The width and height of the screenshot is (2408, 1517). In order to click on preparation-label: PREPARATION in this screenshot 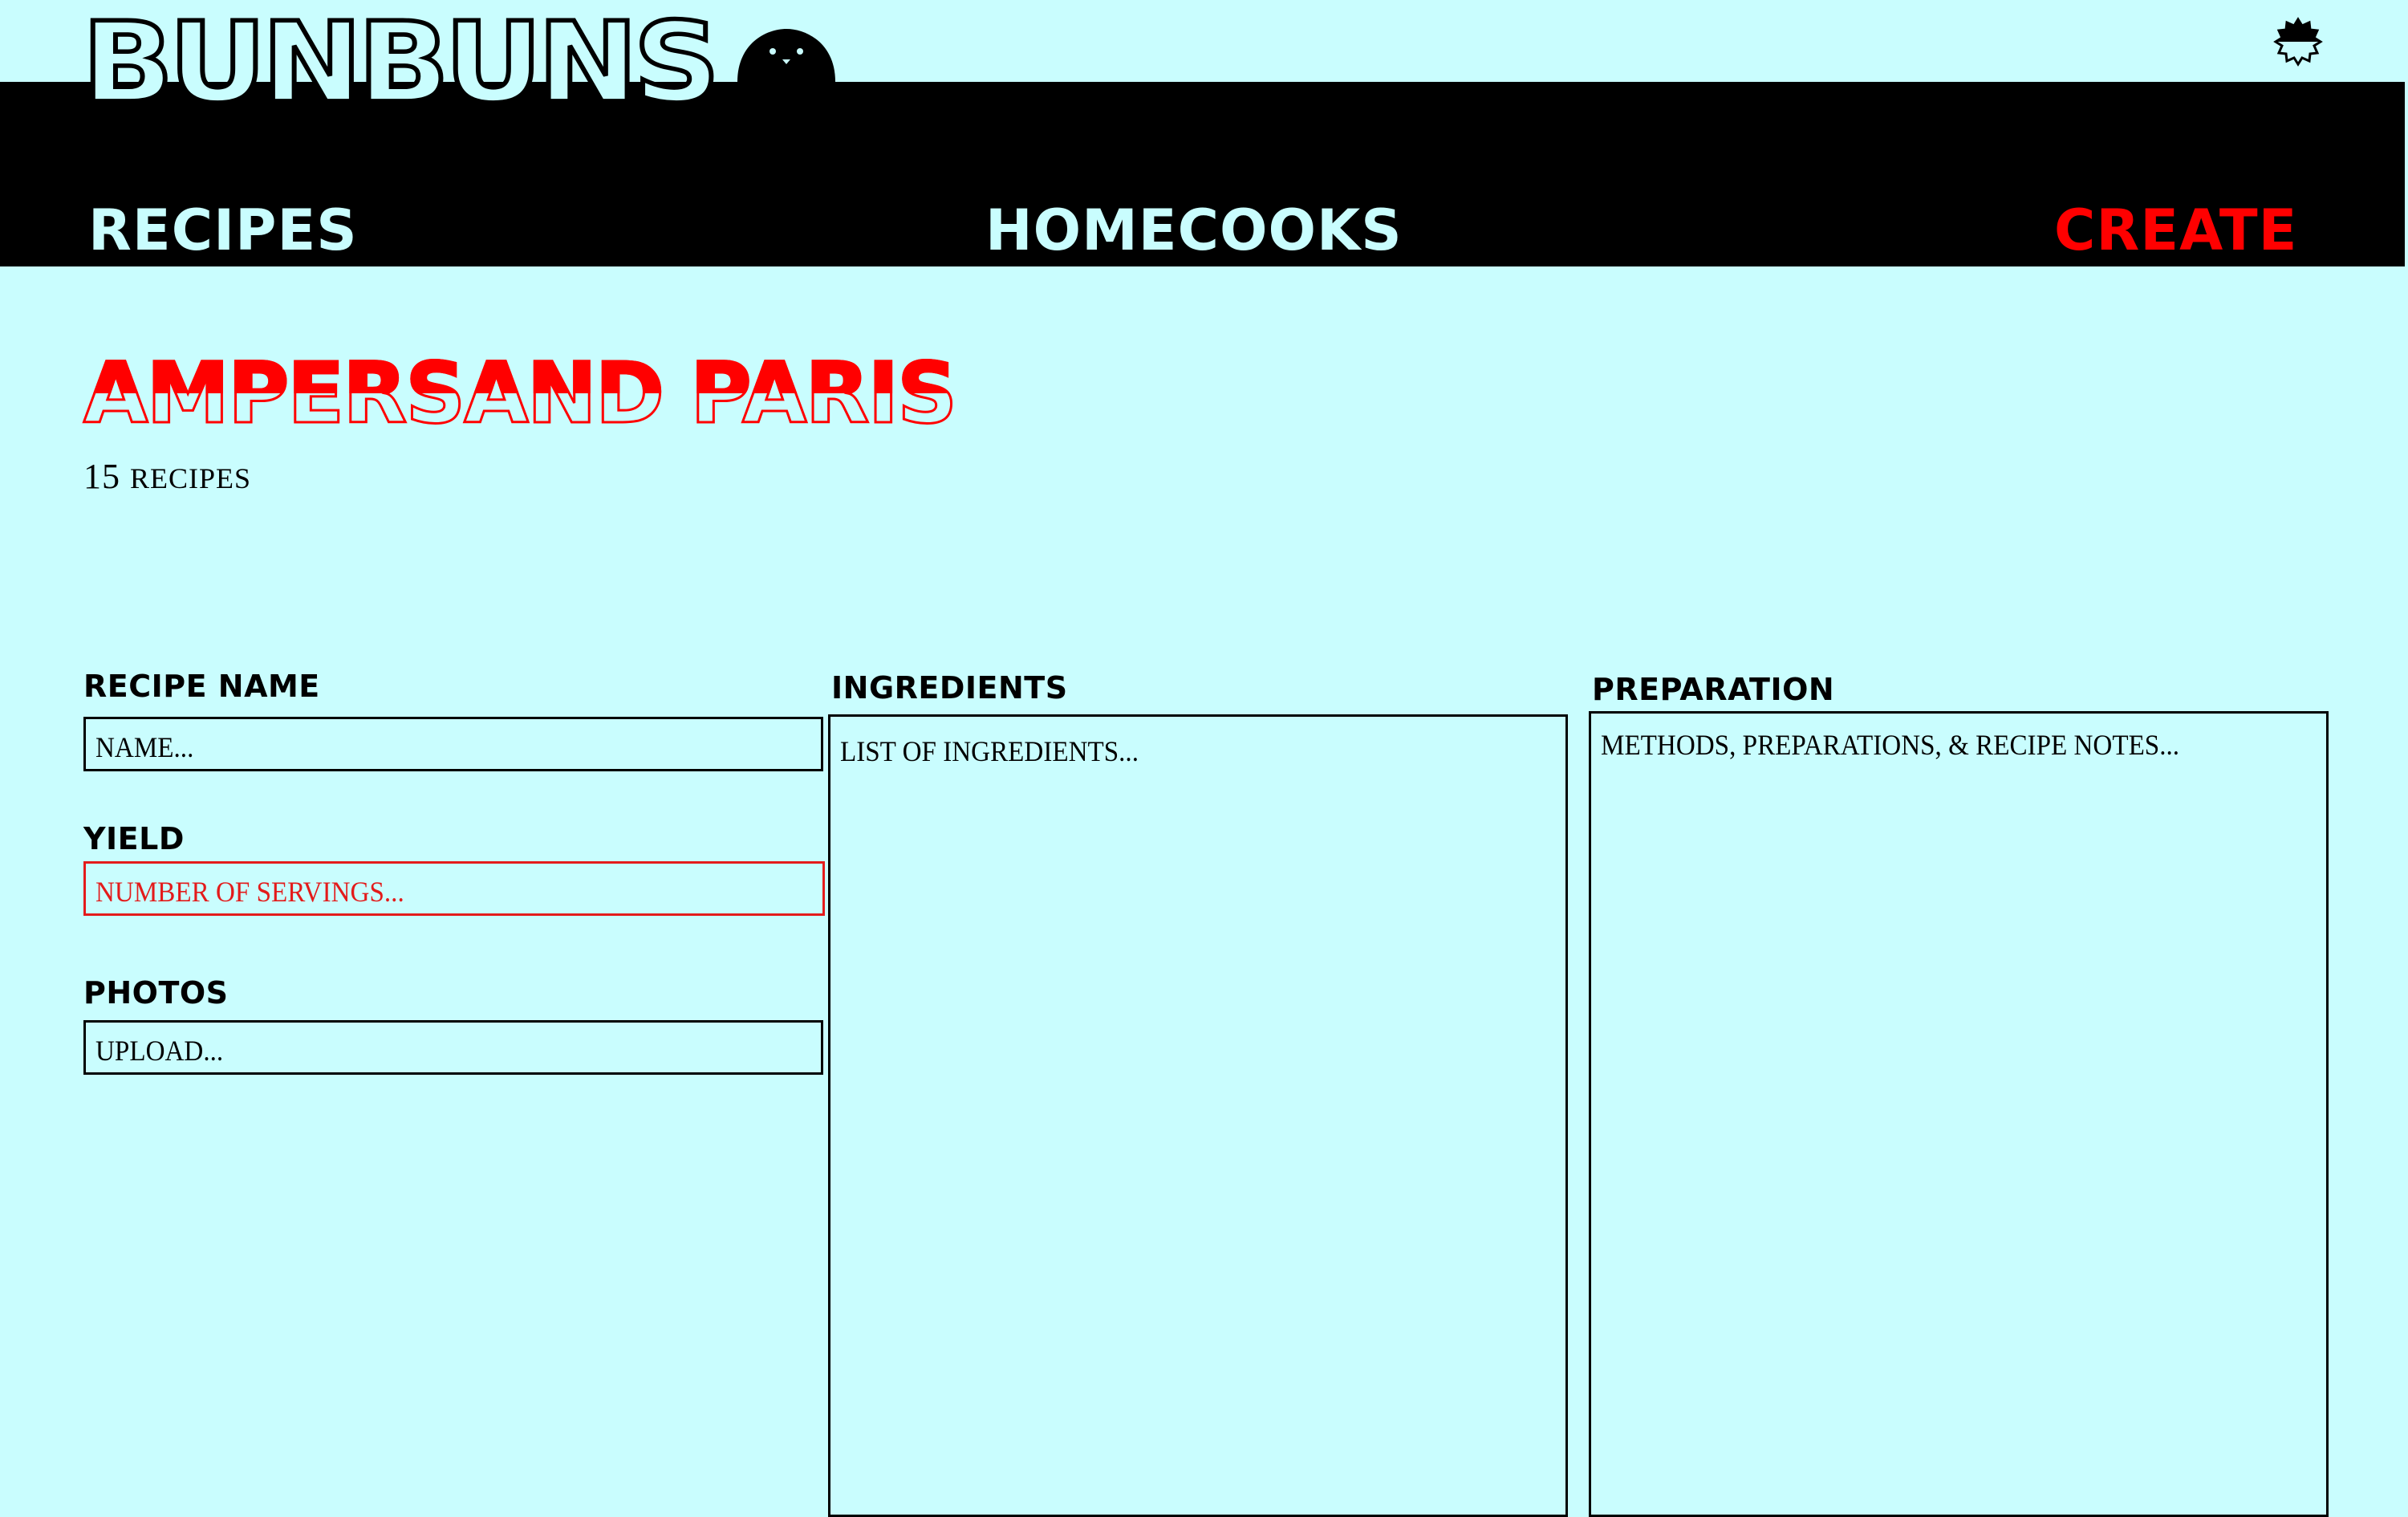, I will do `click(1713, 689)`.